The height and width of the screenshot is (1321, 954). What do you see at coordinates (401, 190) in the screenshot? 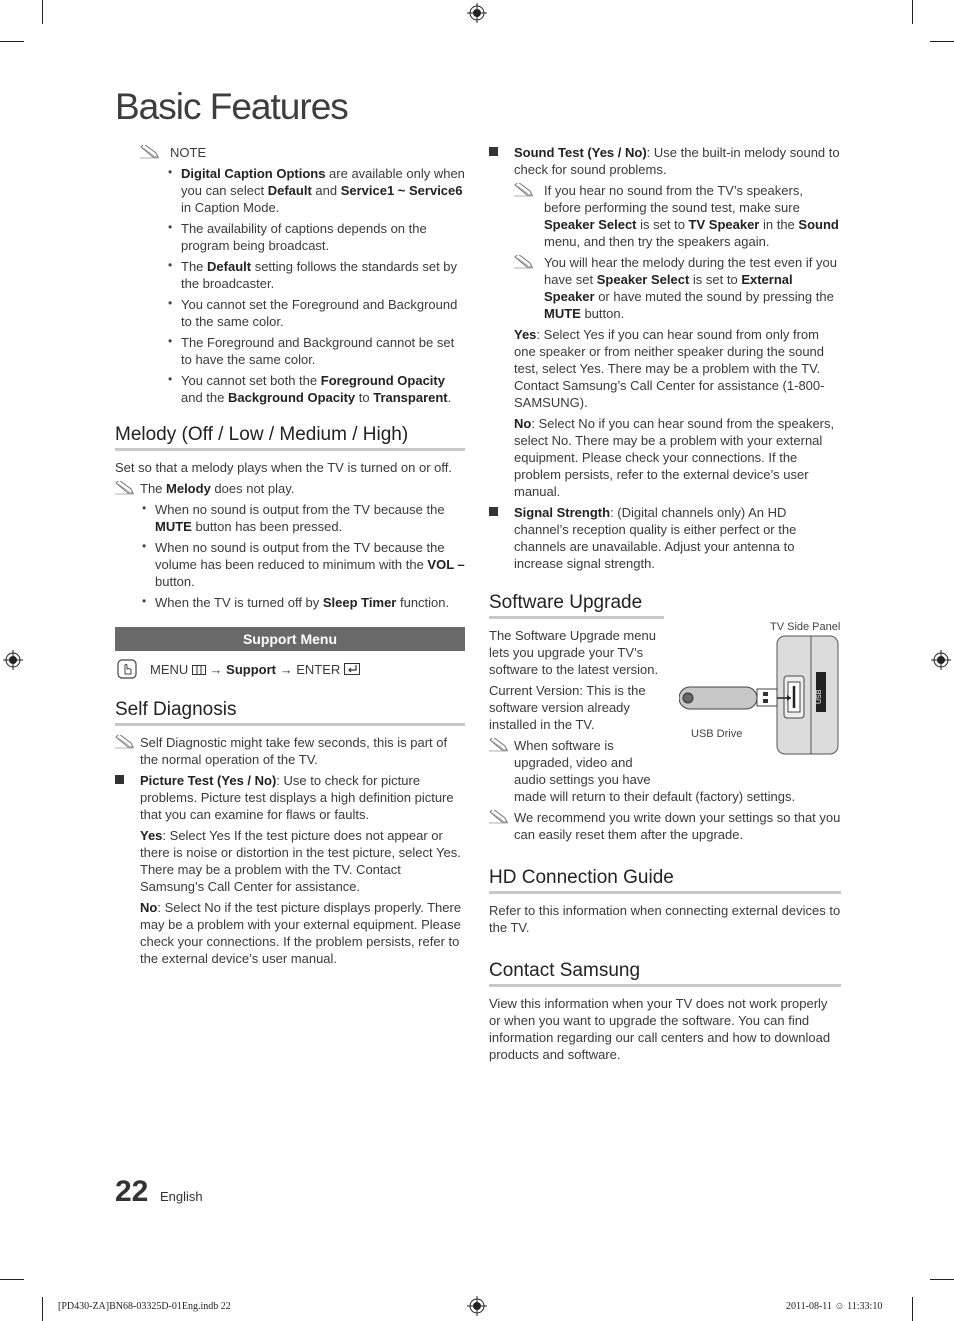
I see `bold-term: Service1 ~ Service6` at bounding box center [401, 190].